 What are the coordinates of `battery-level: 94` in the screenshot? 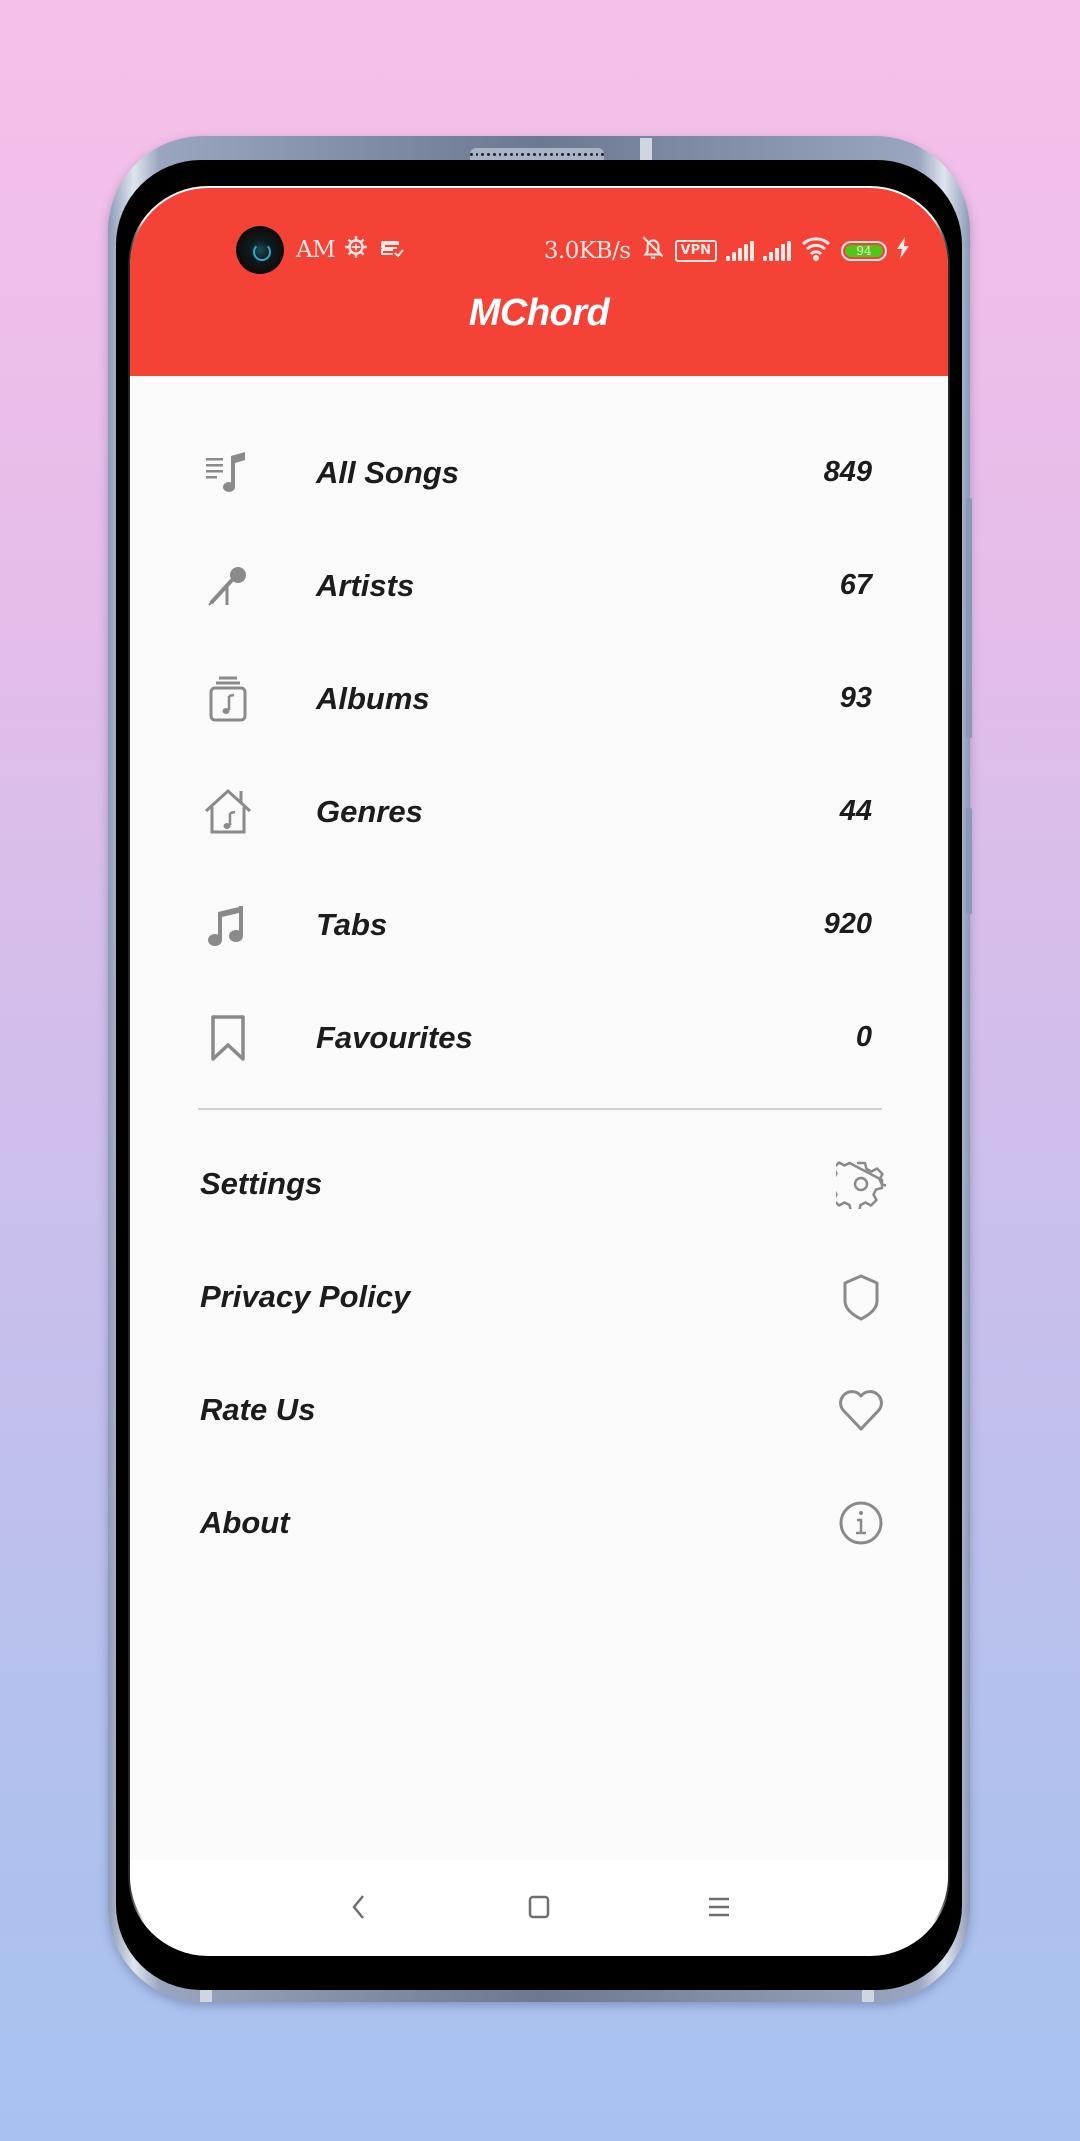 It's located at (864, 251).